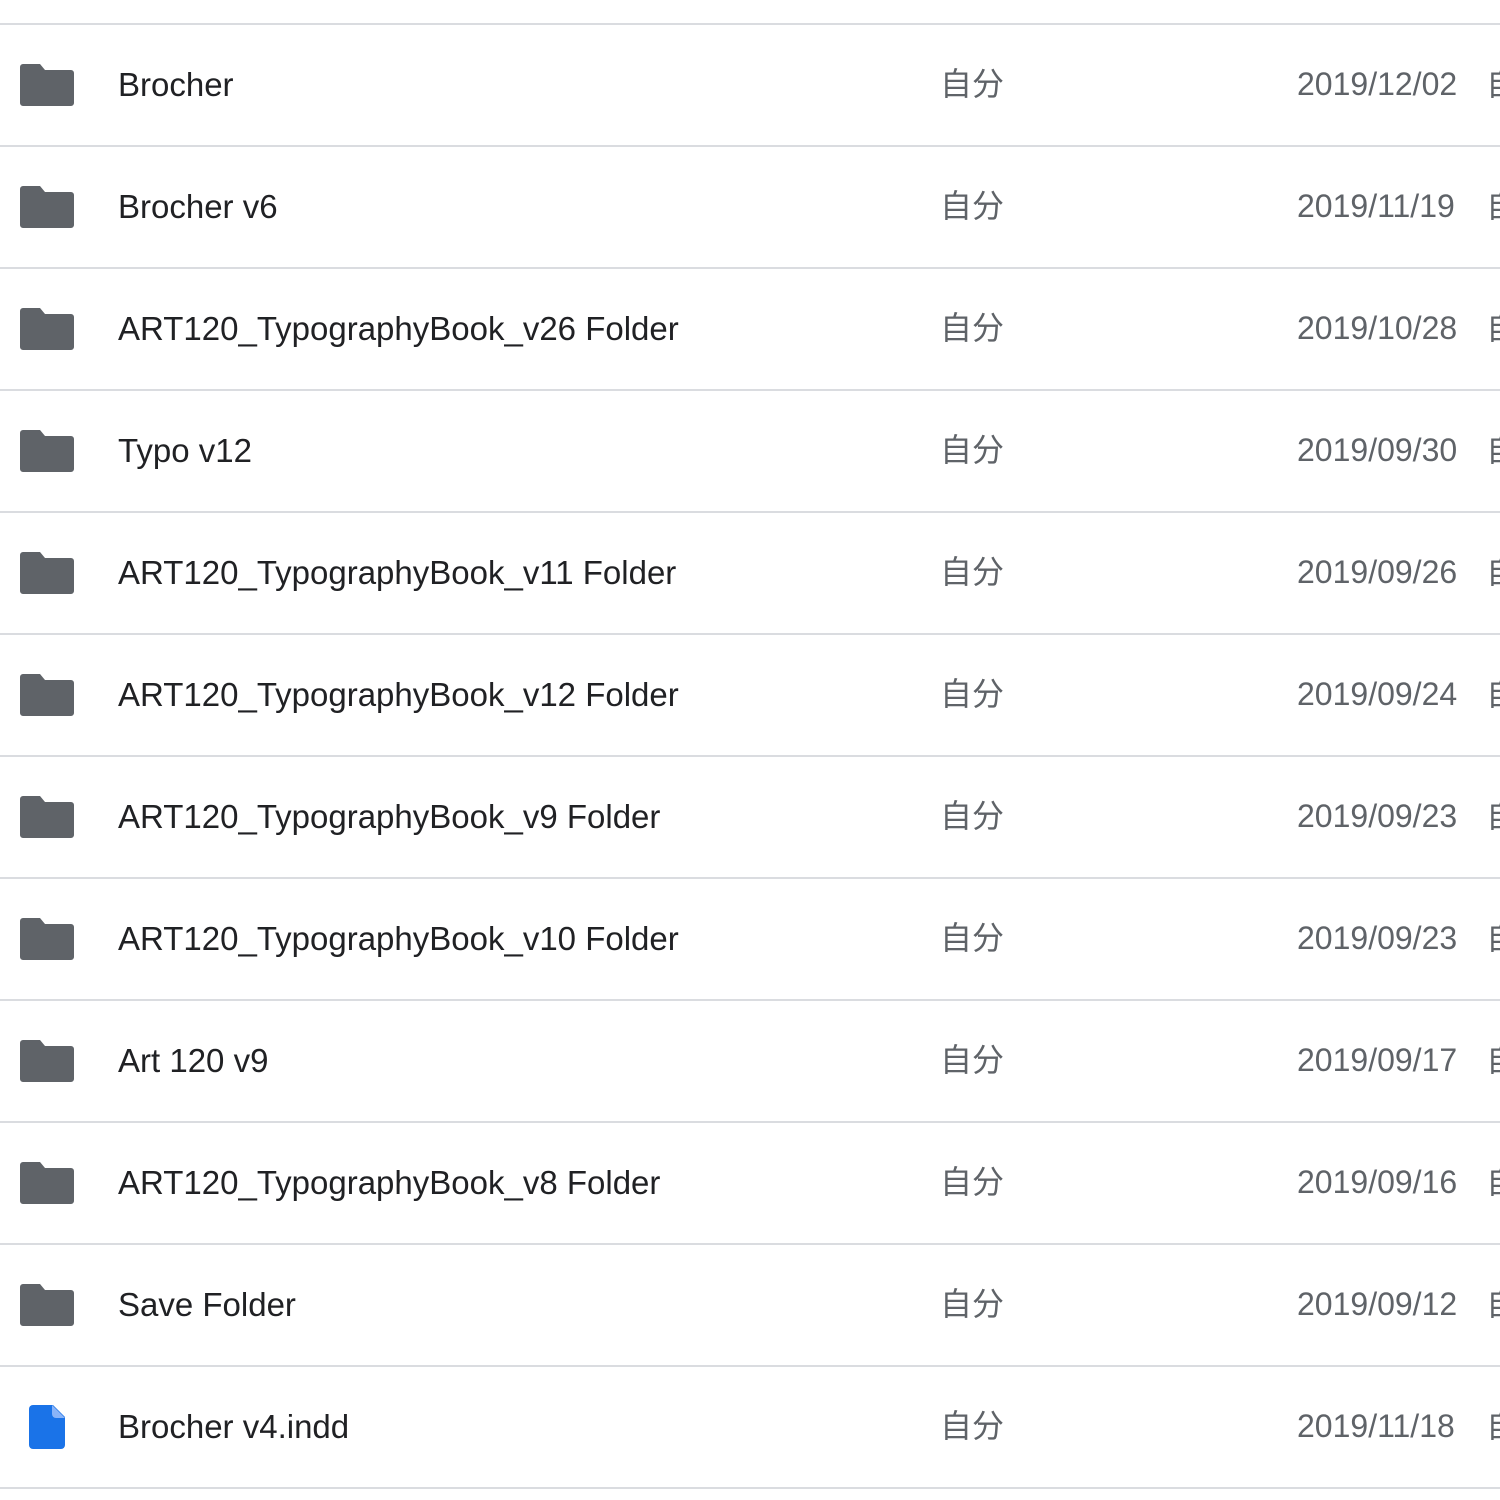 The width and height of the screenshot is (1500, 1500). What do you see at coordinates (47, 1427) in the screenshot?
I see `file-icon` at bounding box center [47, 1427].